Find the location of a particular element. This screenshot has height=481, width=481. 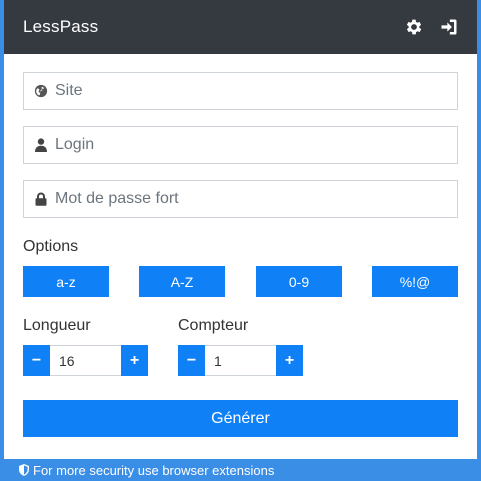

length-value: 16 is located at coordinates (85, 360).